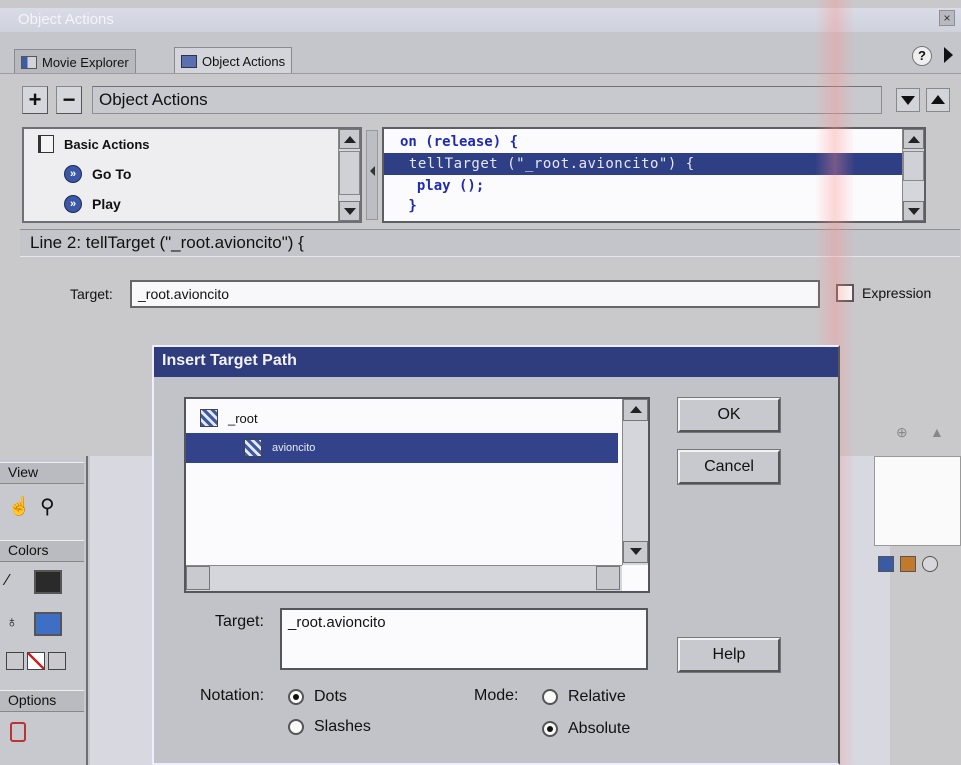  What do you see at coordinates (902, 432) in the screenshot?
I see `target-icon: ⊕` at bounding box center [902, 432].